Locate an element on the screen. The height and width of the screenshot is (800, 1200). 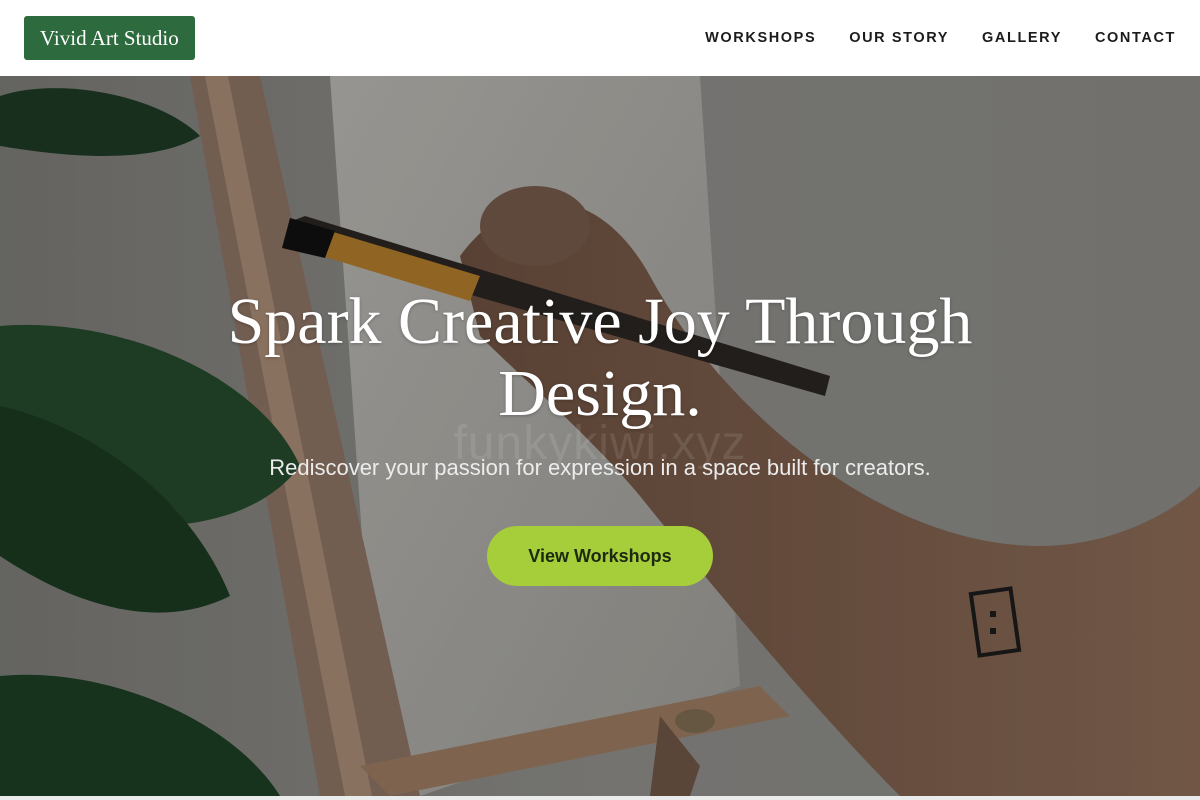
main-nav: WORKSHOPS OUR STORY GALLERY CONTACT is located at coordinates (924, 38).